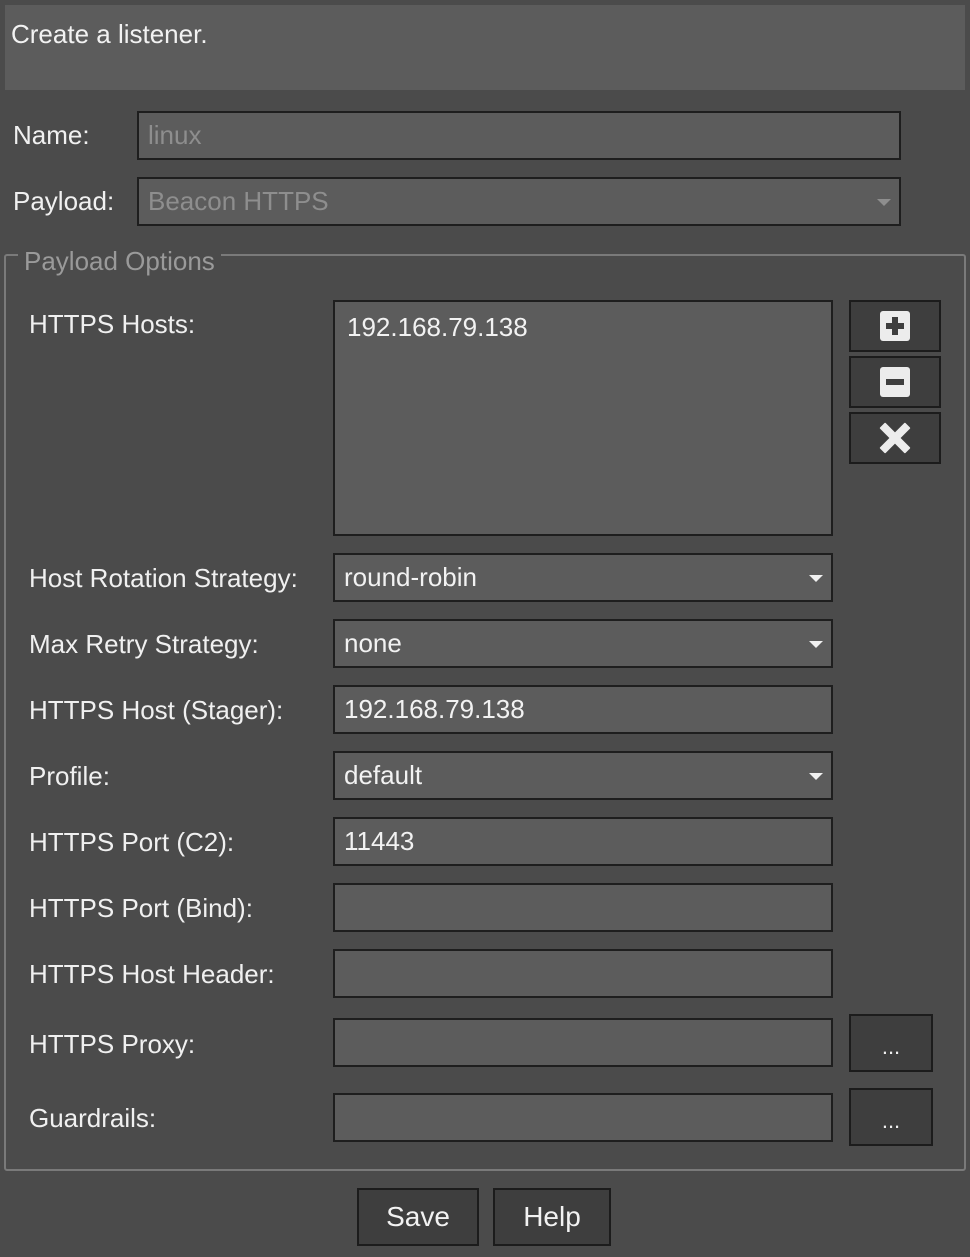 The image size is (970, 1257). What do you see at coordinates (552, 1217) in the screenshot?
I see `help-button: Help` at bounding box center [552, 1217].